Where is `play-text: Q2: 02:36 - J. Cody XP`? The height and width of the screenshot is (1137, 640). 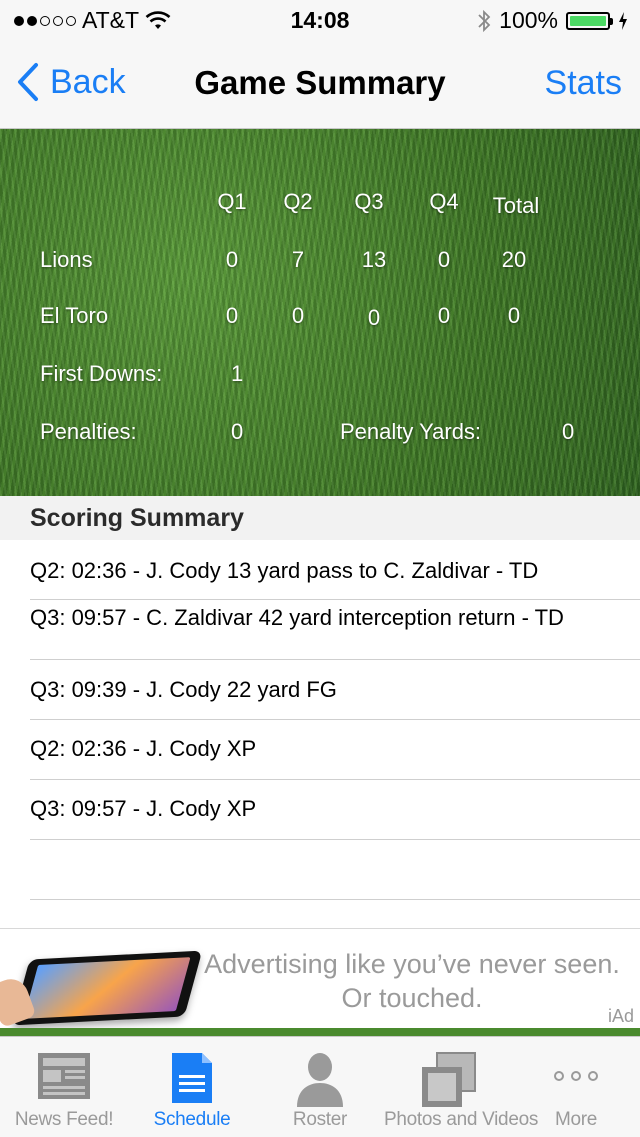
play-text: Q2: 02:36 - J. Cody XP is located at coordinates (143, 748).